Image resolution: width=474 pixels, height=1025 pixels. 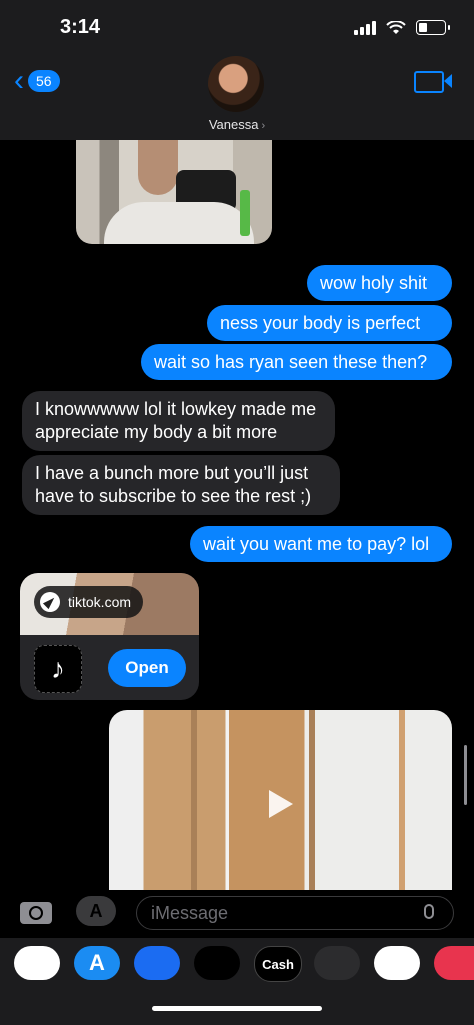 What do you see at coordinates (237, 29) in the screenshot?
I see `status-bar: 3:14` at bounding box center [237, 29].